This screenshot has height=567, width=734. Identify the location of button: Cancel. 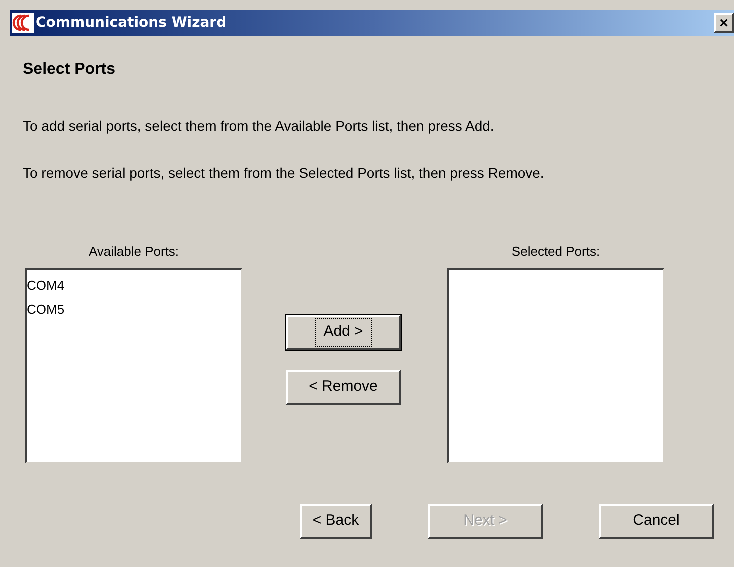
(656, 521).